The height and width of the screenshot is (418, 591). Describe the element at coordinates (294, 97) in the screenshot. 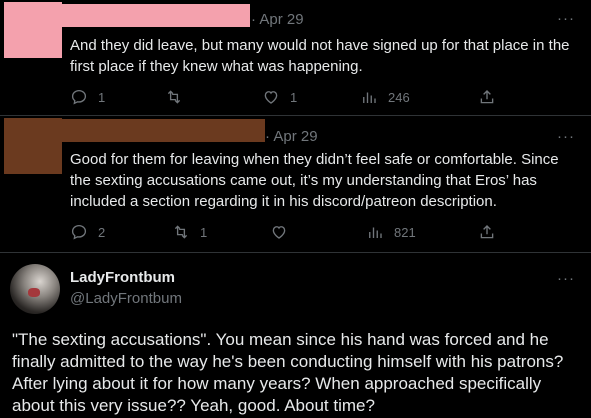

I see `like-count: 1` at that location.